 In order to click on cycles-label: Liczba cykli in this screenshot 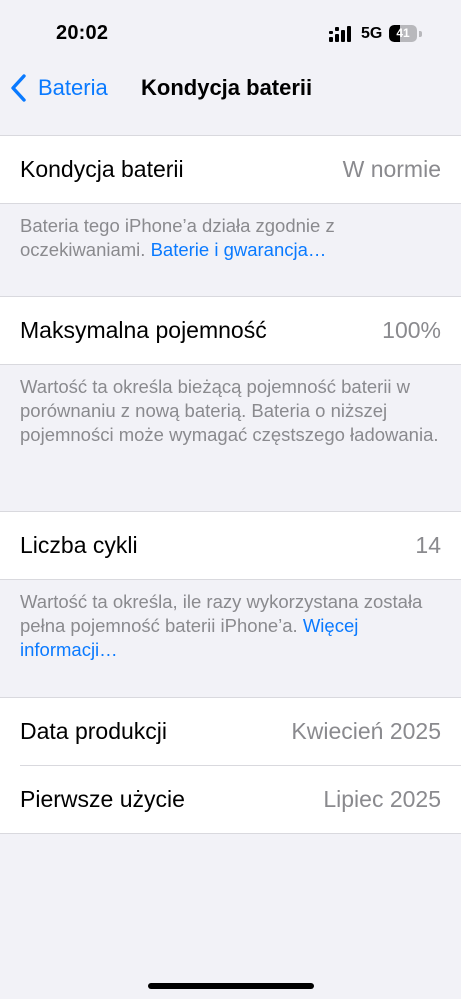, I will do `click(79, 545)`.